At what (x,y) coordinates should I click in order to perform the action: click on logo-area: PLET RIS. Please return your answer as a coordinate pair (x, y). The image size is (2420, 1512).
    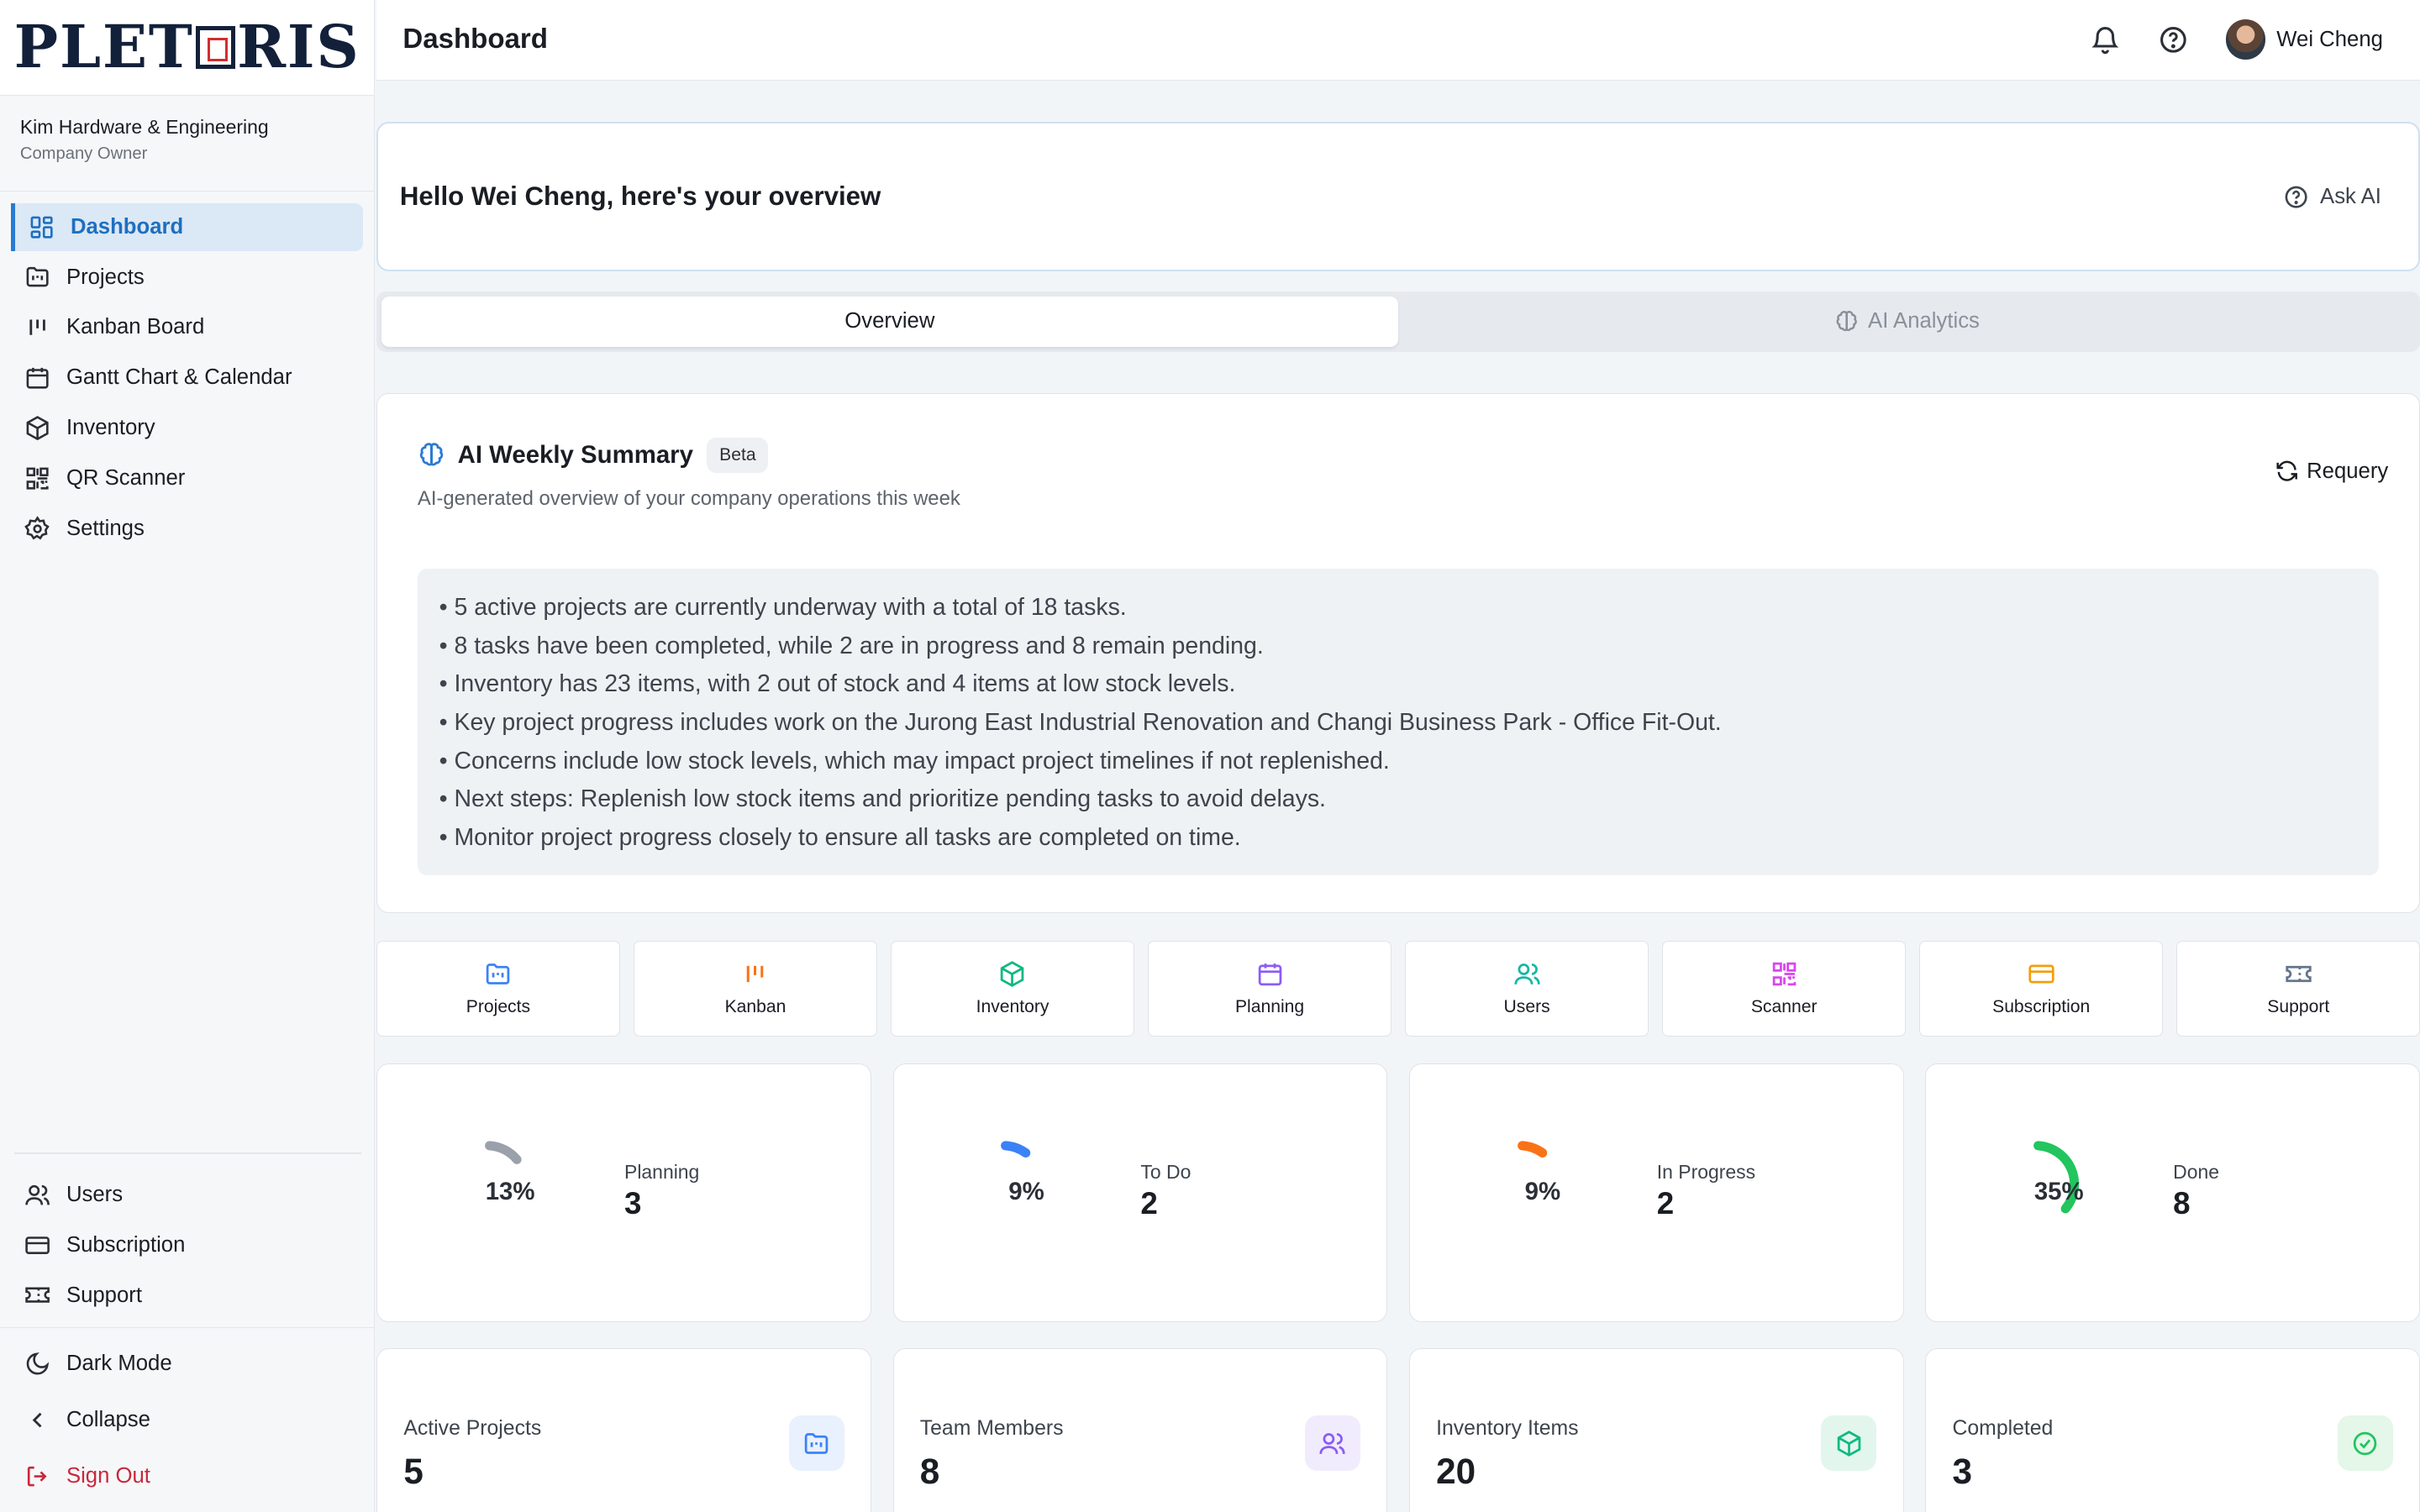
    Looking at the image, I should click on (187, 48).